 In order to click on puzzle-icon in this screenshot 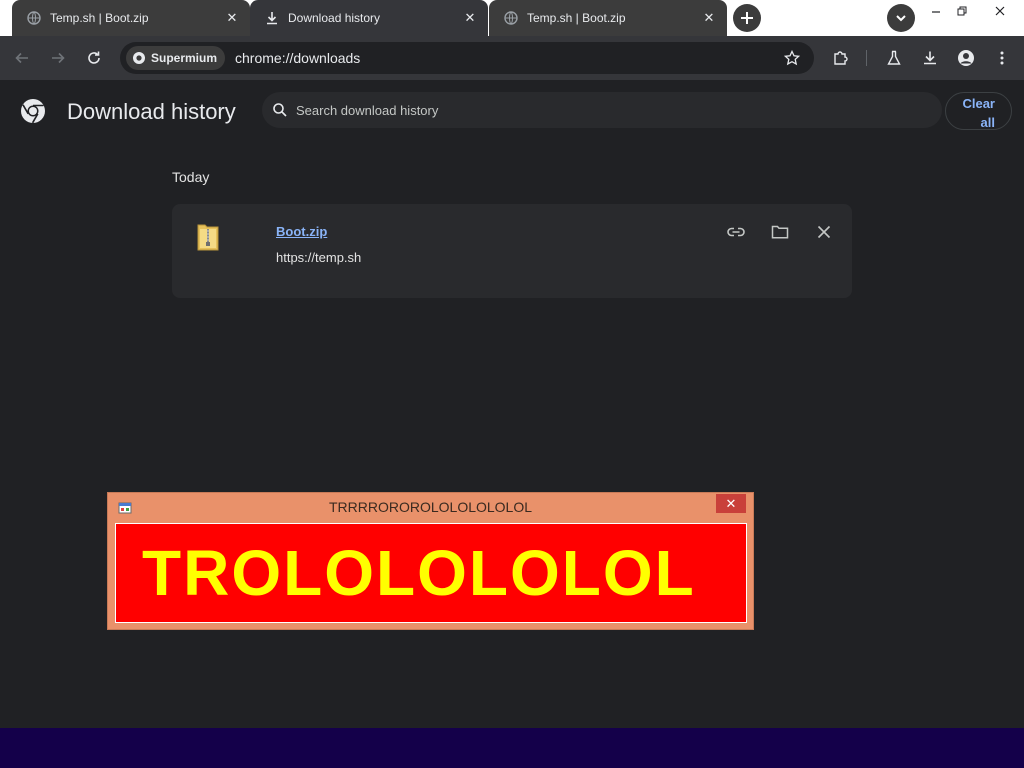, I will do `click(841, 58)`.